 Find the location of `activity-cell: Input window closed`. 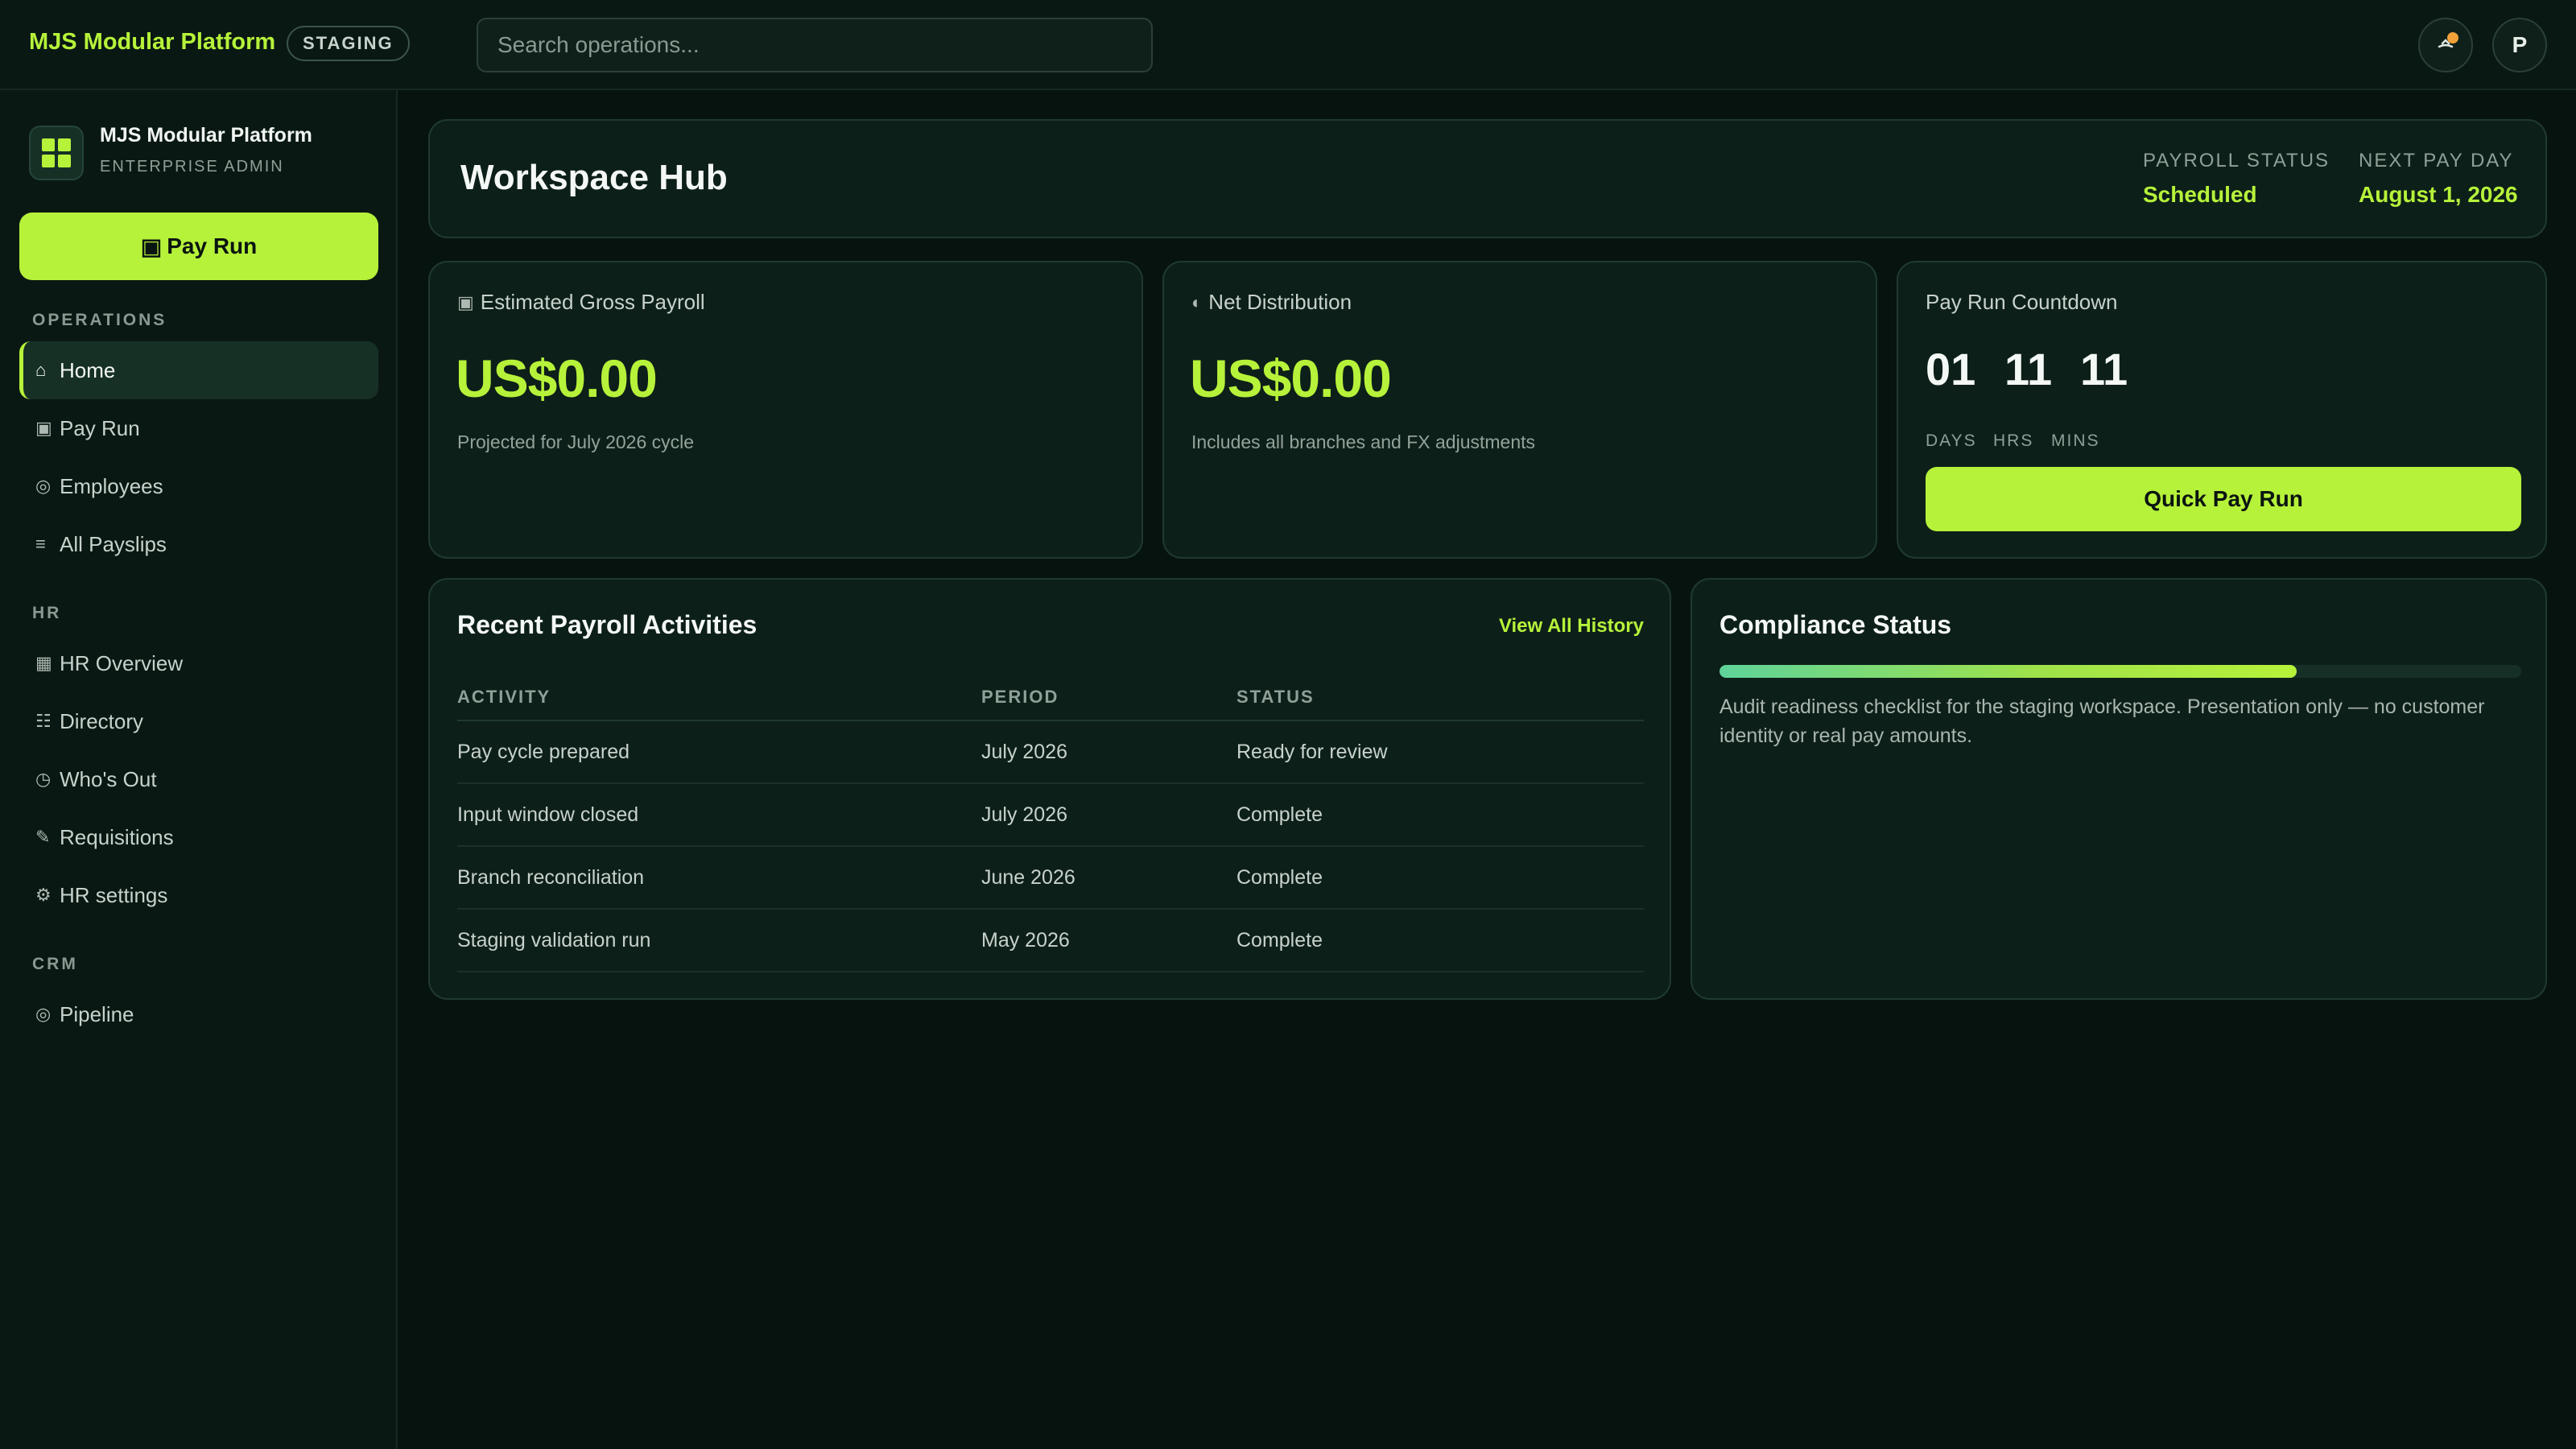

activity-cell: Input window closed is located at coordinates (548, 814).